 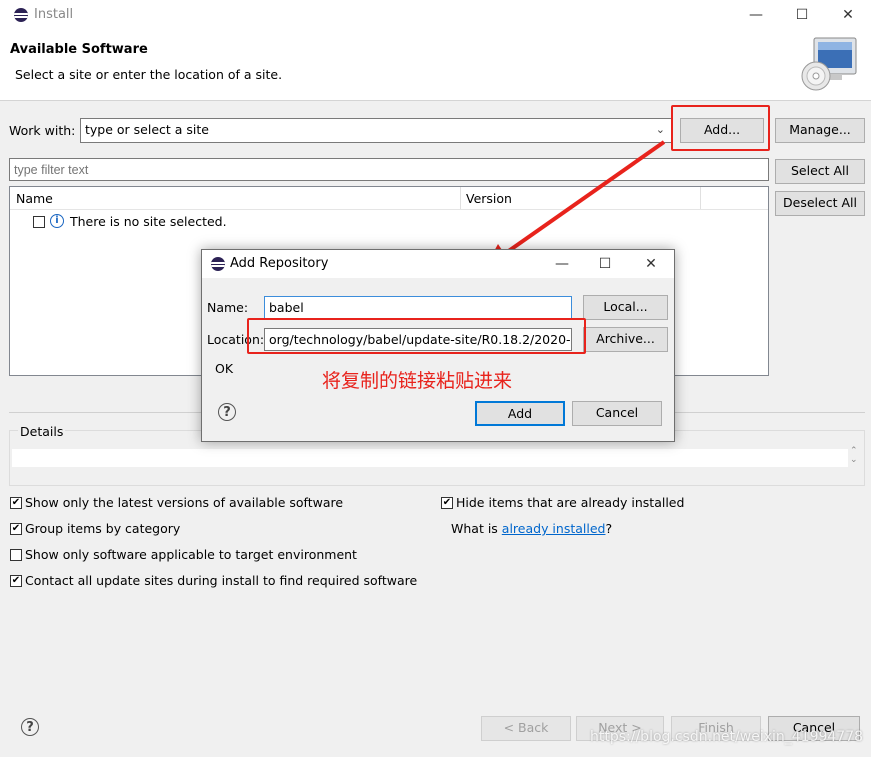 What do you see at coordinates (418, 307) in the screenshot?
I see `name-input: babel` at bounding box center [418, 307].